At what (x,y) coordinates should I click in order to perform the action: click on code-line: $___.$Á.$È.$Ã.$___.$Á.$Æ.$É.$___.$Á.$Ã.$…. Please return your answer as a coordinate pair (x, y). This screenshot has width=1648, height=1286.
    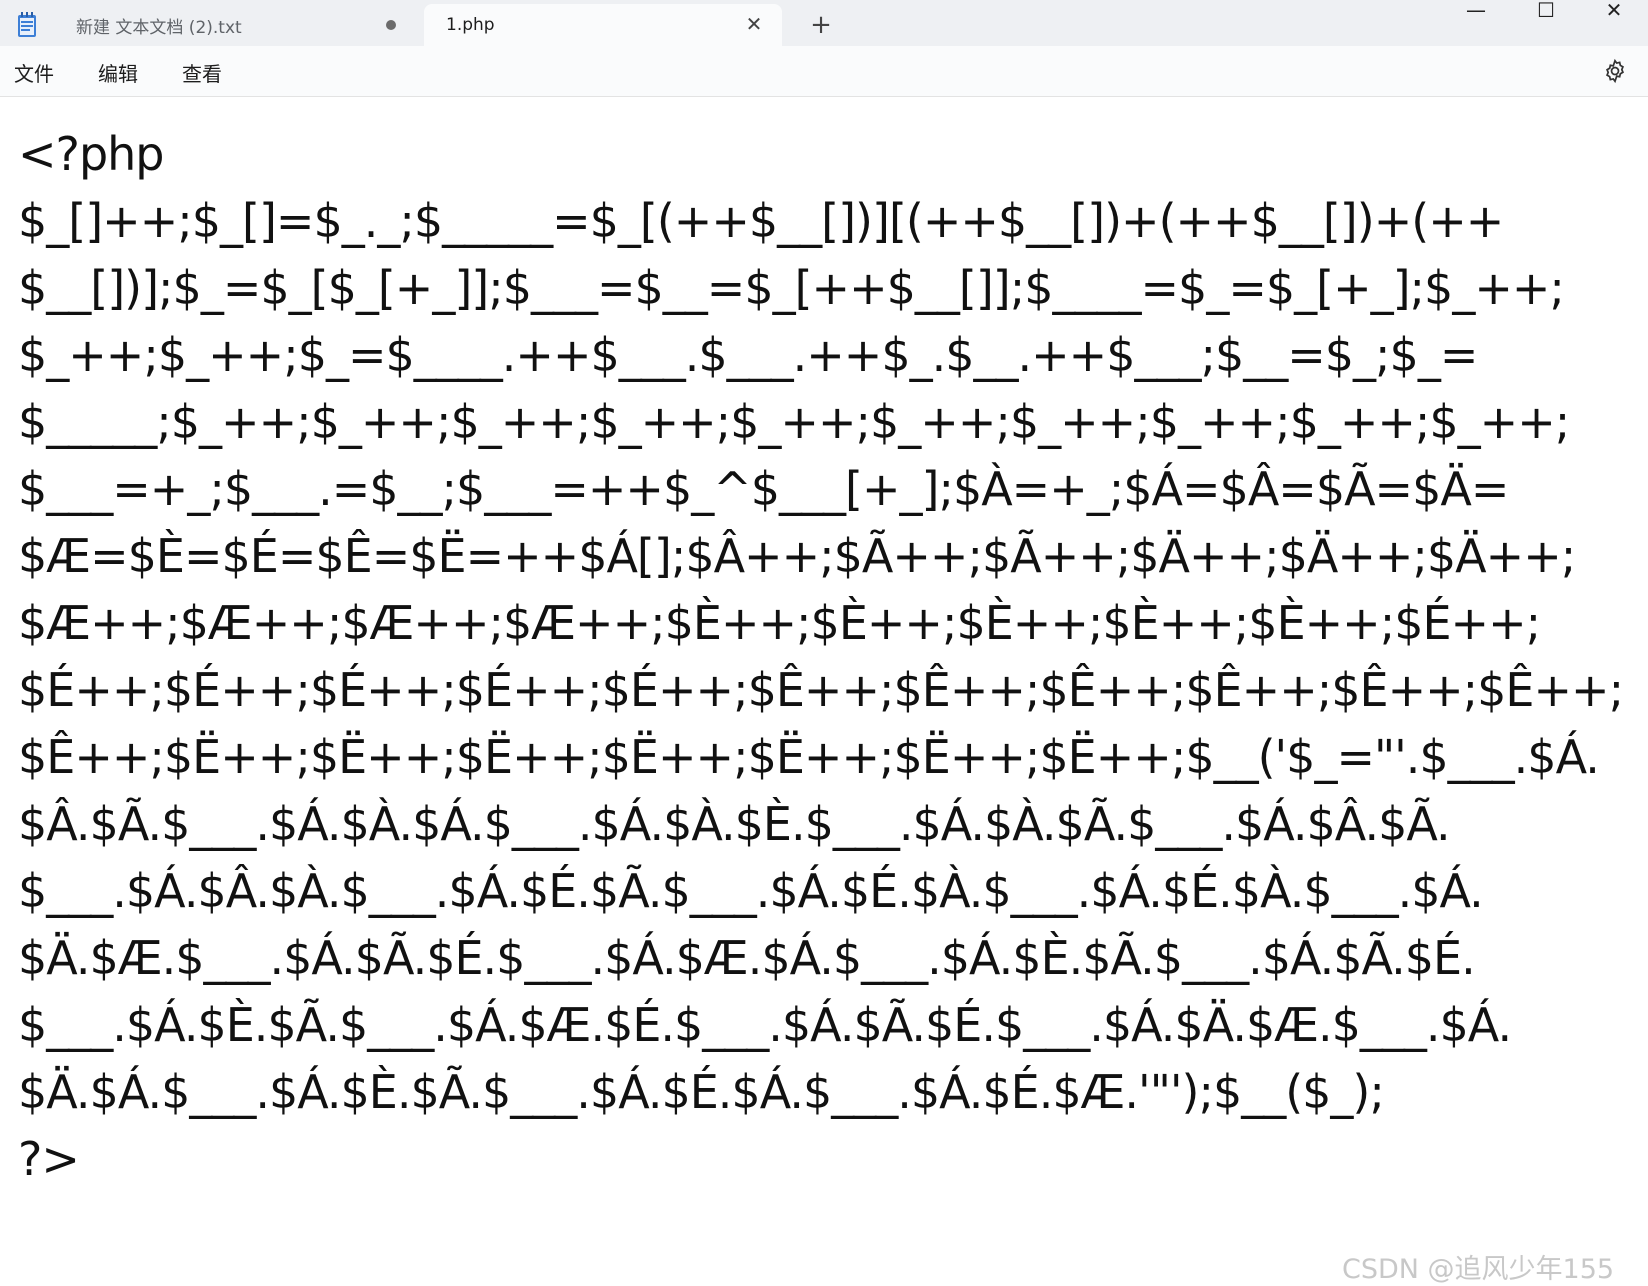
    Looking at the image, I should click on (828, 1025).